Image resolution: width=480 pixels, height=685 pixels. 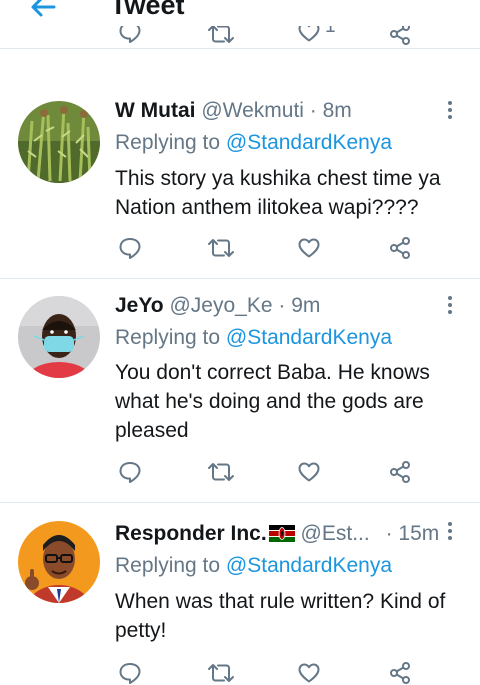 What do you see at coordinates (281, 533) in the screenshot?
I see `kenya-flag-icon` at bounding box center [281, 533].